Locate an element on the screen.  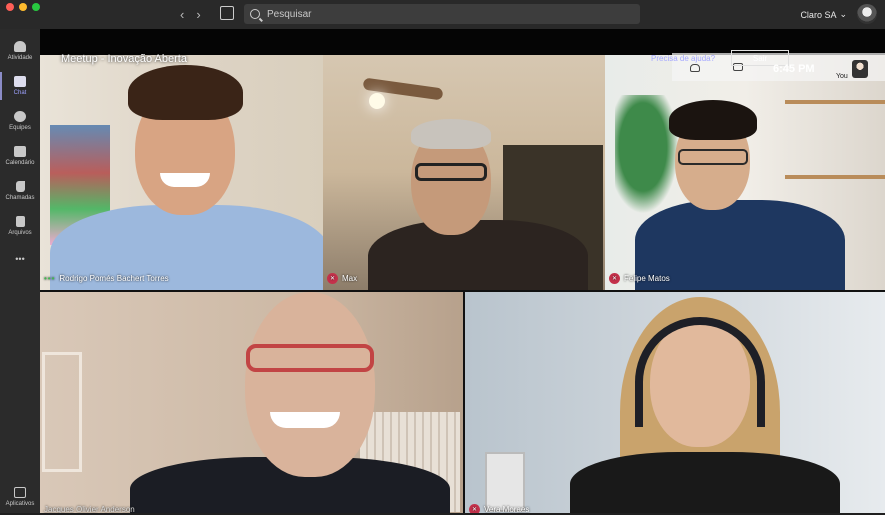
chevron-down-icon: ⌄ is located at coordinates (843, 14).